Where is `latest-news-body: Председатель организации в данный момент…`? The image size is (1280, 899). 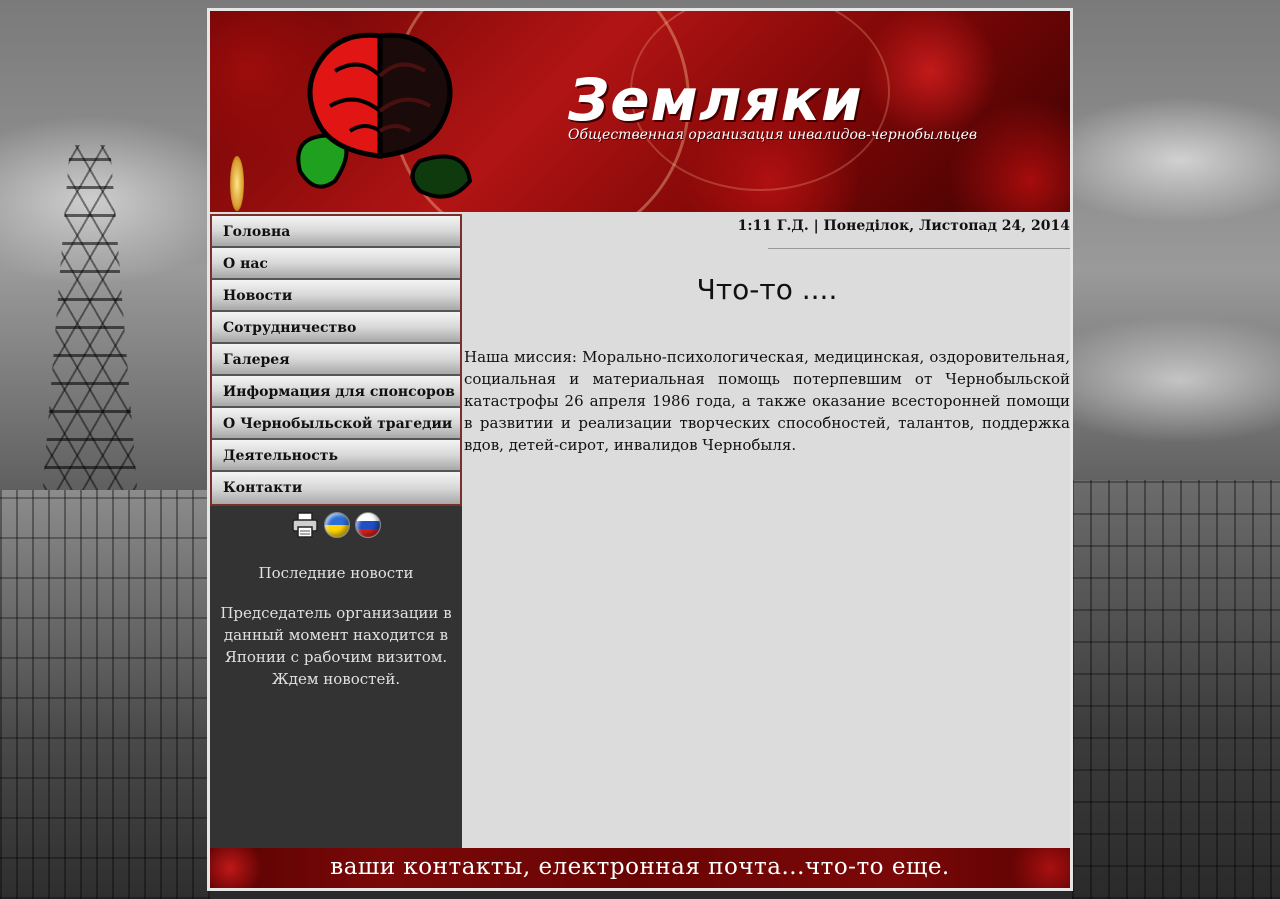 latest-news-body: Председатель организации в данный момент… is located at coordinates (336, 646).